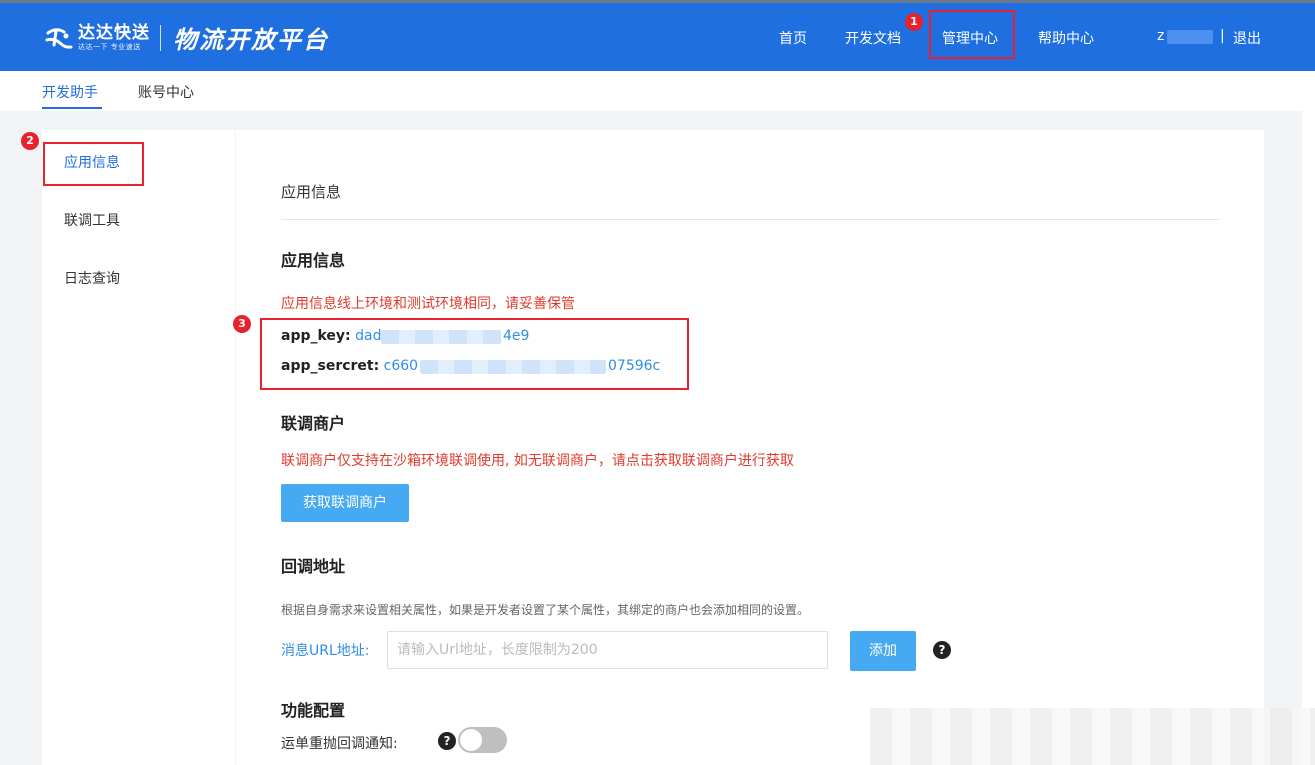  I want to click on brand-slogan: 达达一下 专业速送, so click(109, 47).